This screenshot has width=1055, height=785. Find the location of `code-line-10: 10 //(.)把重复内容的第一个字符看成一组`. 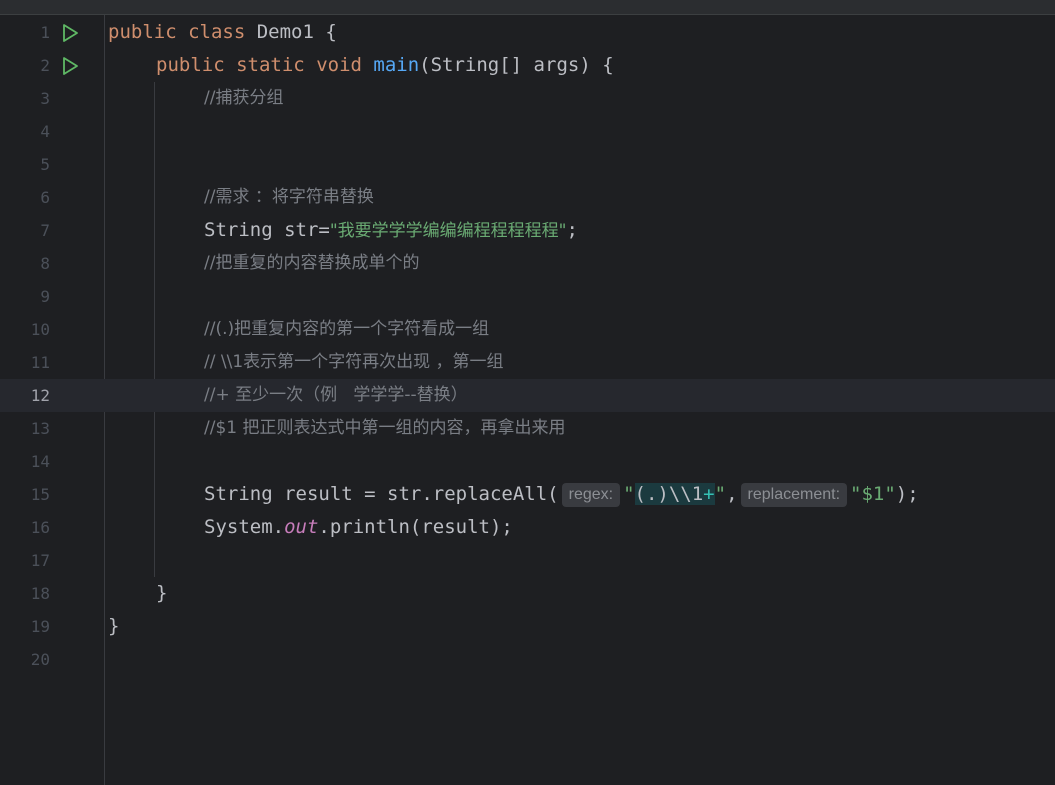

code-line-10: 10 //(.)把重复内容的第一个字符看成一组 is located at coordinates (527, 329).